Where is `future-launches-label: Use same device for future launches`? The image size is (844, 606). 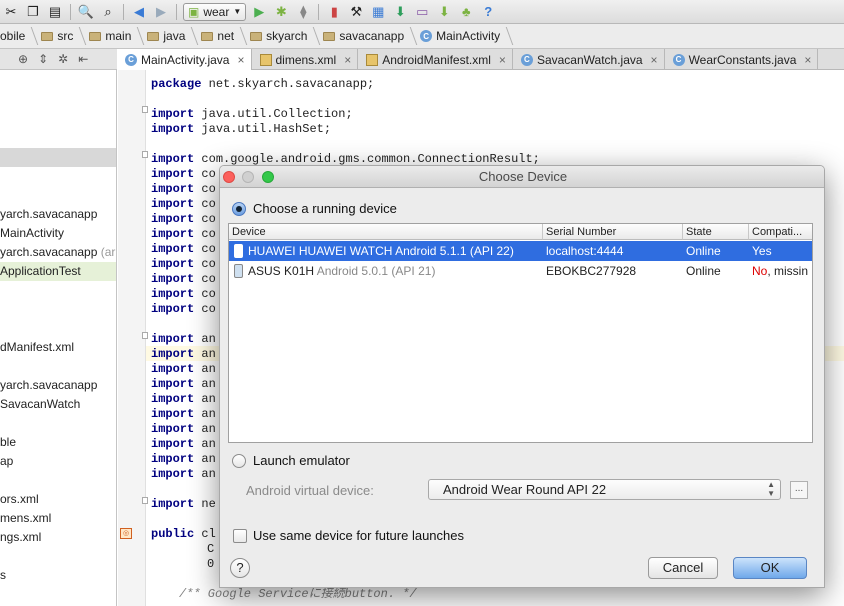
future-launches-label: Use same device for future launches is located at coordinates (358, 535).